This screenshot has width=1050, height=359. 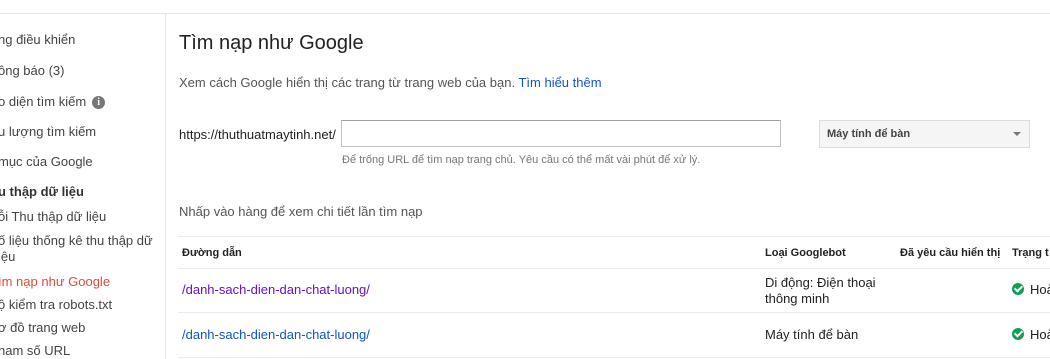 I want to click on row-googlebot: Di động: Điện thoại thông minh, so click(x=820, y=291).